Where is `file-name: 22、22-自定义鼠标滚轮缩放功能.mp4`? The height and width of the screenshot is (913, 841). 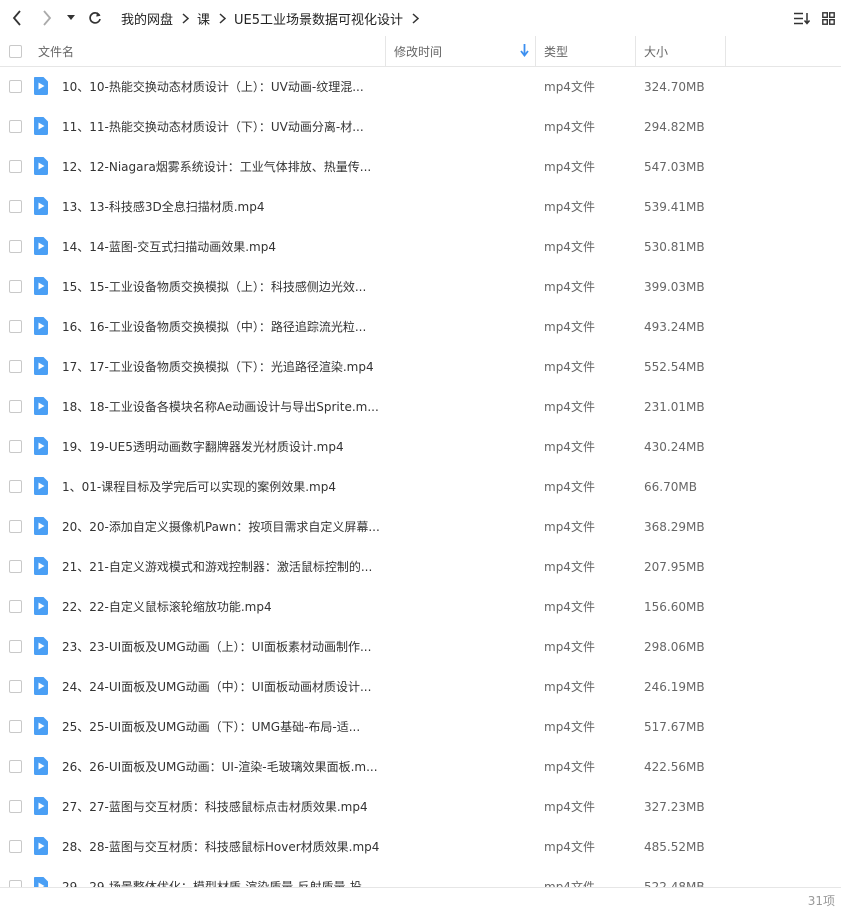
file-name: 22、22-自定义鼠标滚轮缩放功能.mp4 is located at coordinates (167, 607).